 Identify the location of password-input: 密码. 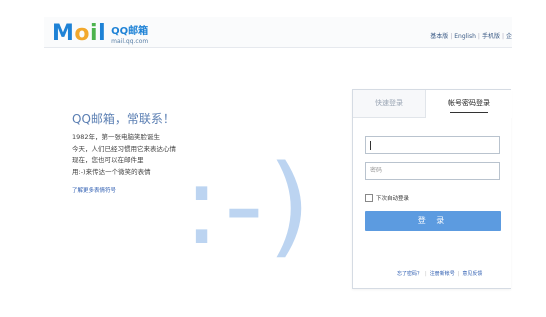
(432, 171).